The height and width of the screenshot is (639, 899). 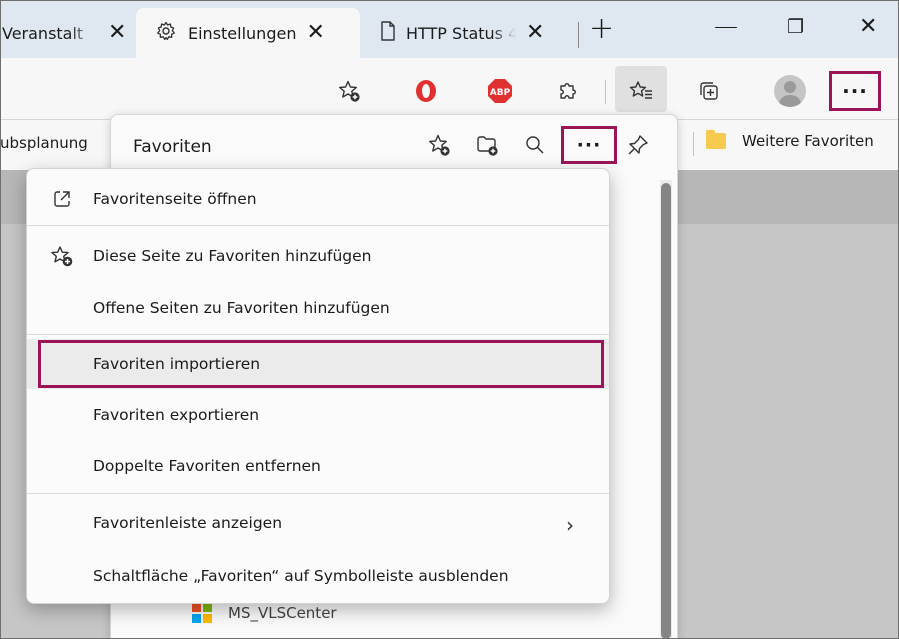 I want to click on minimize-button: —, so click(x=726, y=26).